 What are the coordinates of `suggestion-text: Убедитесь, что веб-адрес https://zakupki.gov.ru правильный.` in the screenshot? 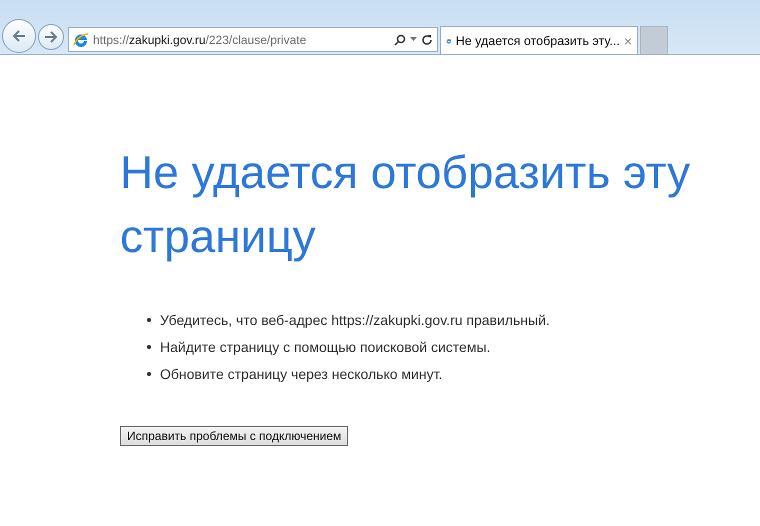 It's located at (355, 320).